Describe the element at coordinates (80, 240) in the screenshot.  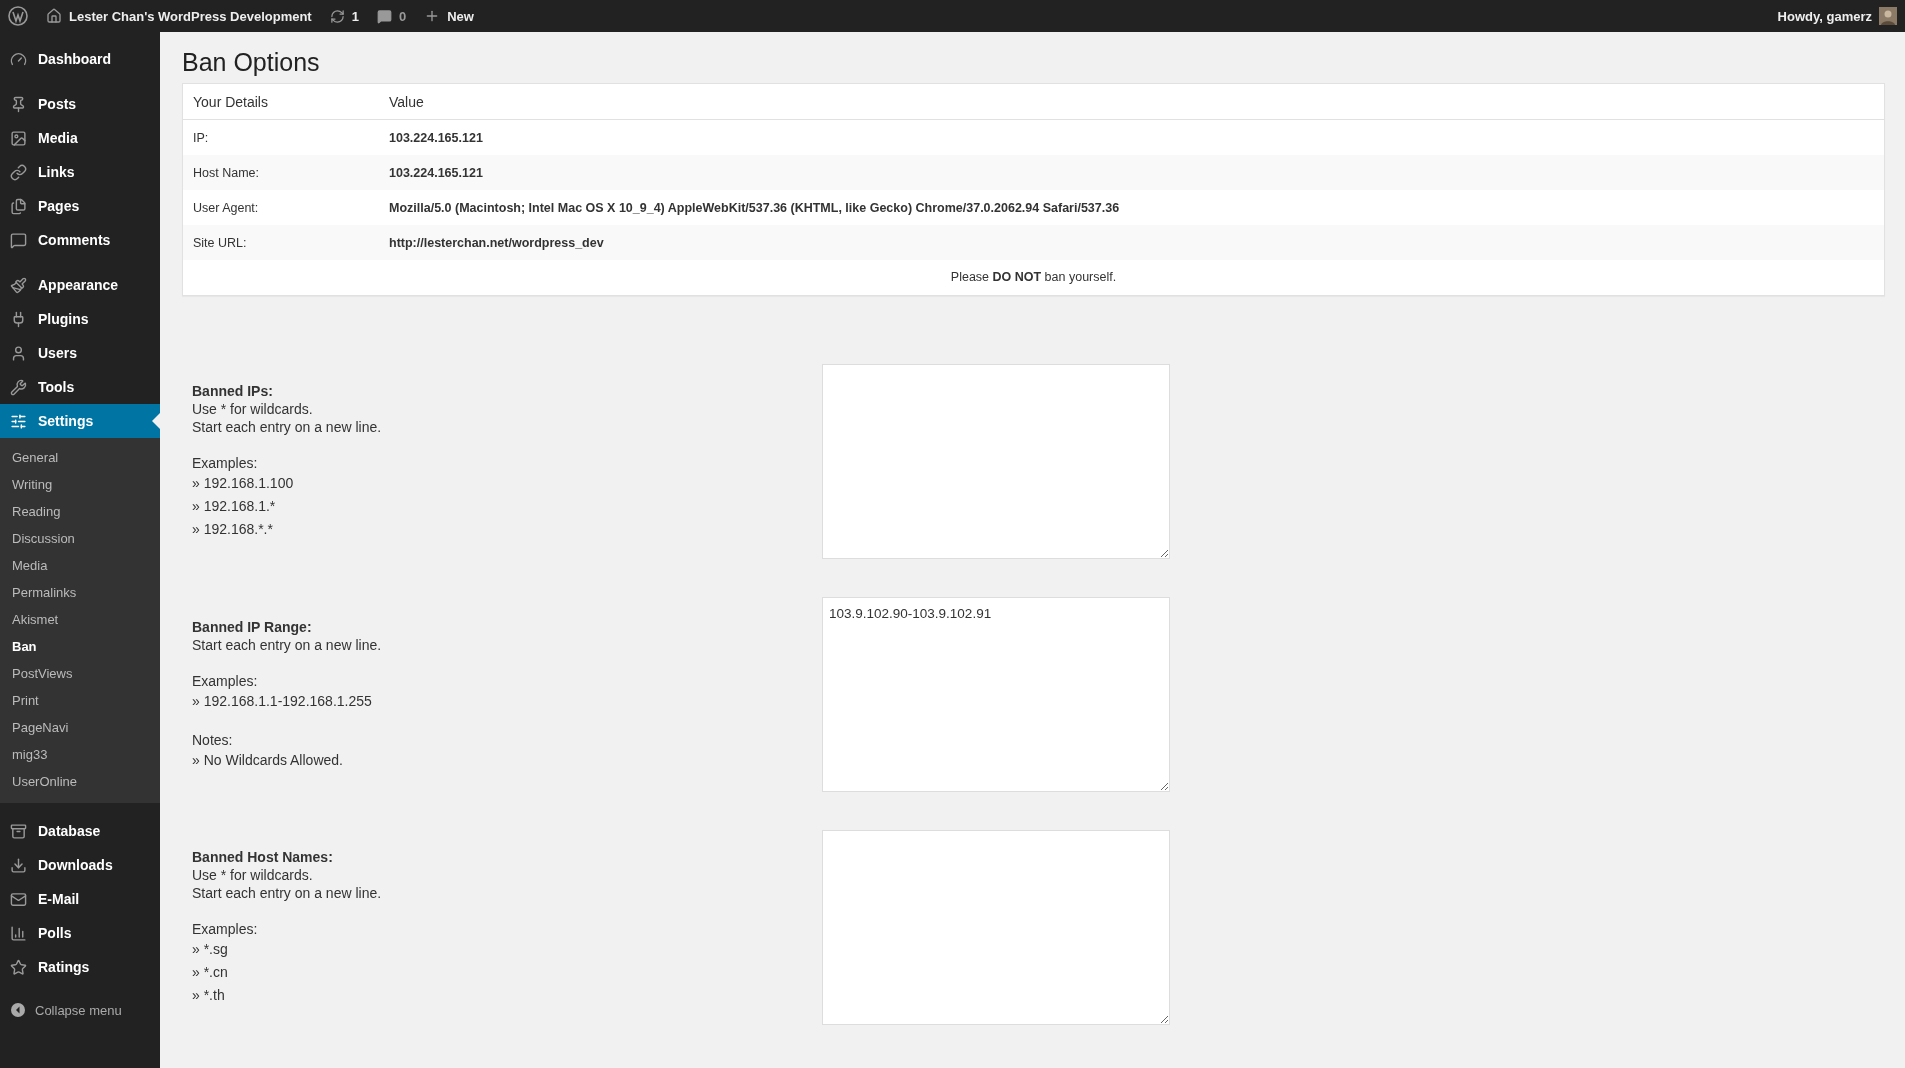
I see `sidebar-item: Comments` at that location.